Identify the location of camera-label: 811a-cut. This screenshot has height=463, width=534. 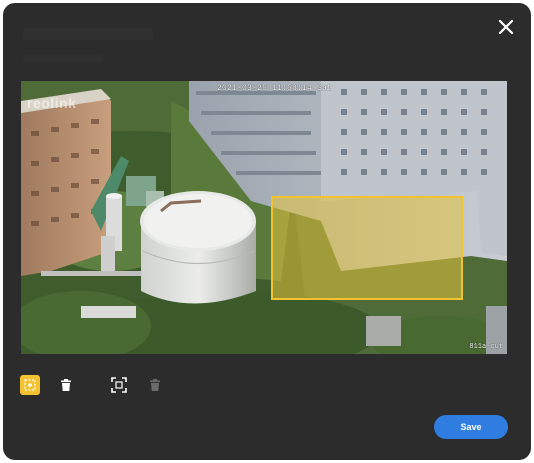
(486, 347).